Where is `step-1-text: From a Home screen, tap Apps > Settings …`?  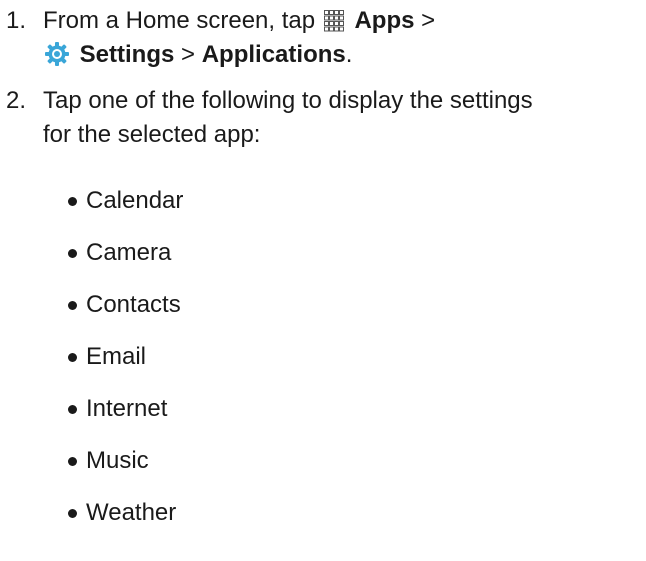
step-1-text: From a Home screen, tap Apps > Settings … is located at coordinates (343, 38).